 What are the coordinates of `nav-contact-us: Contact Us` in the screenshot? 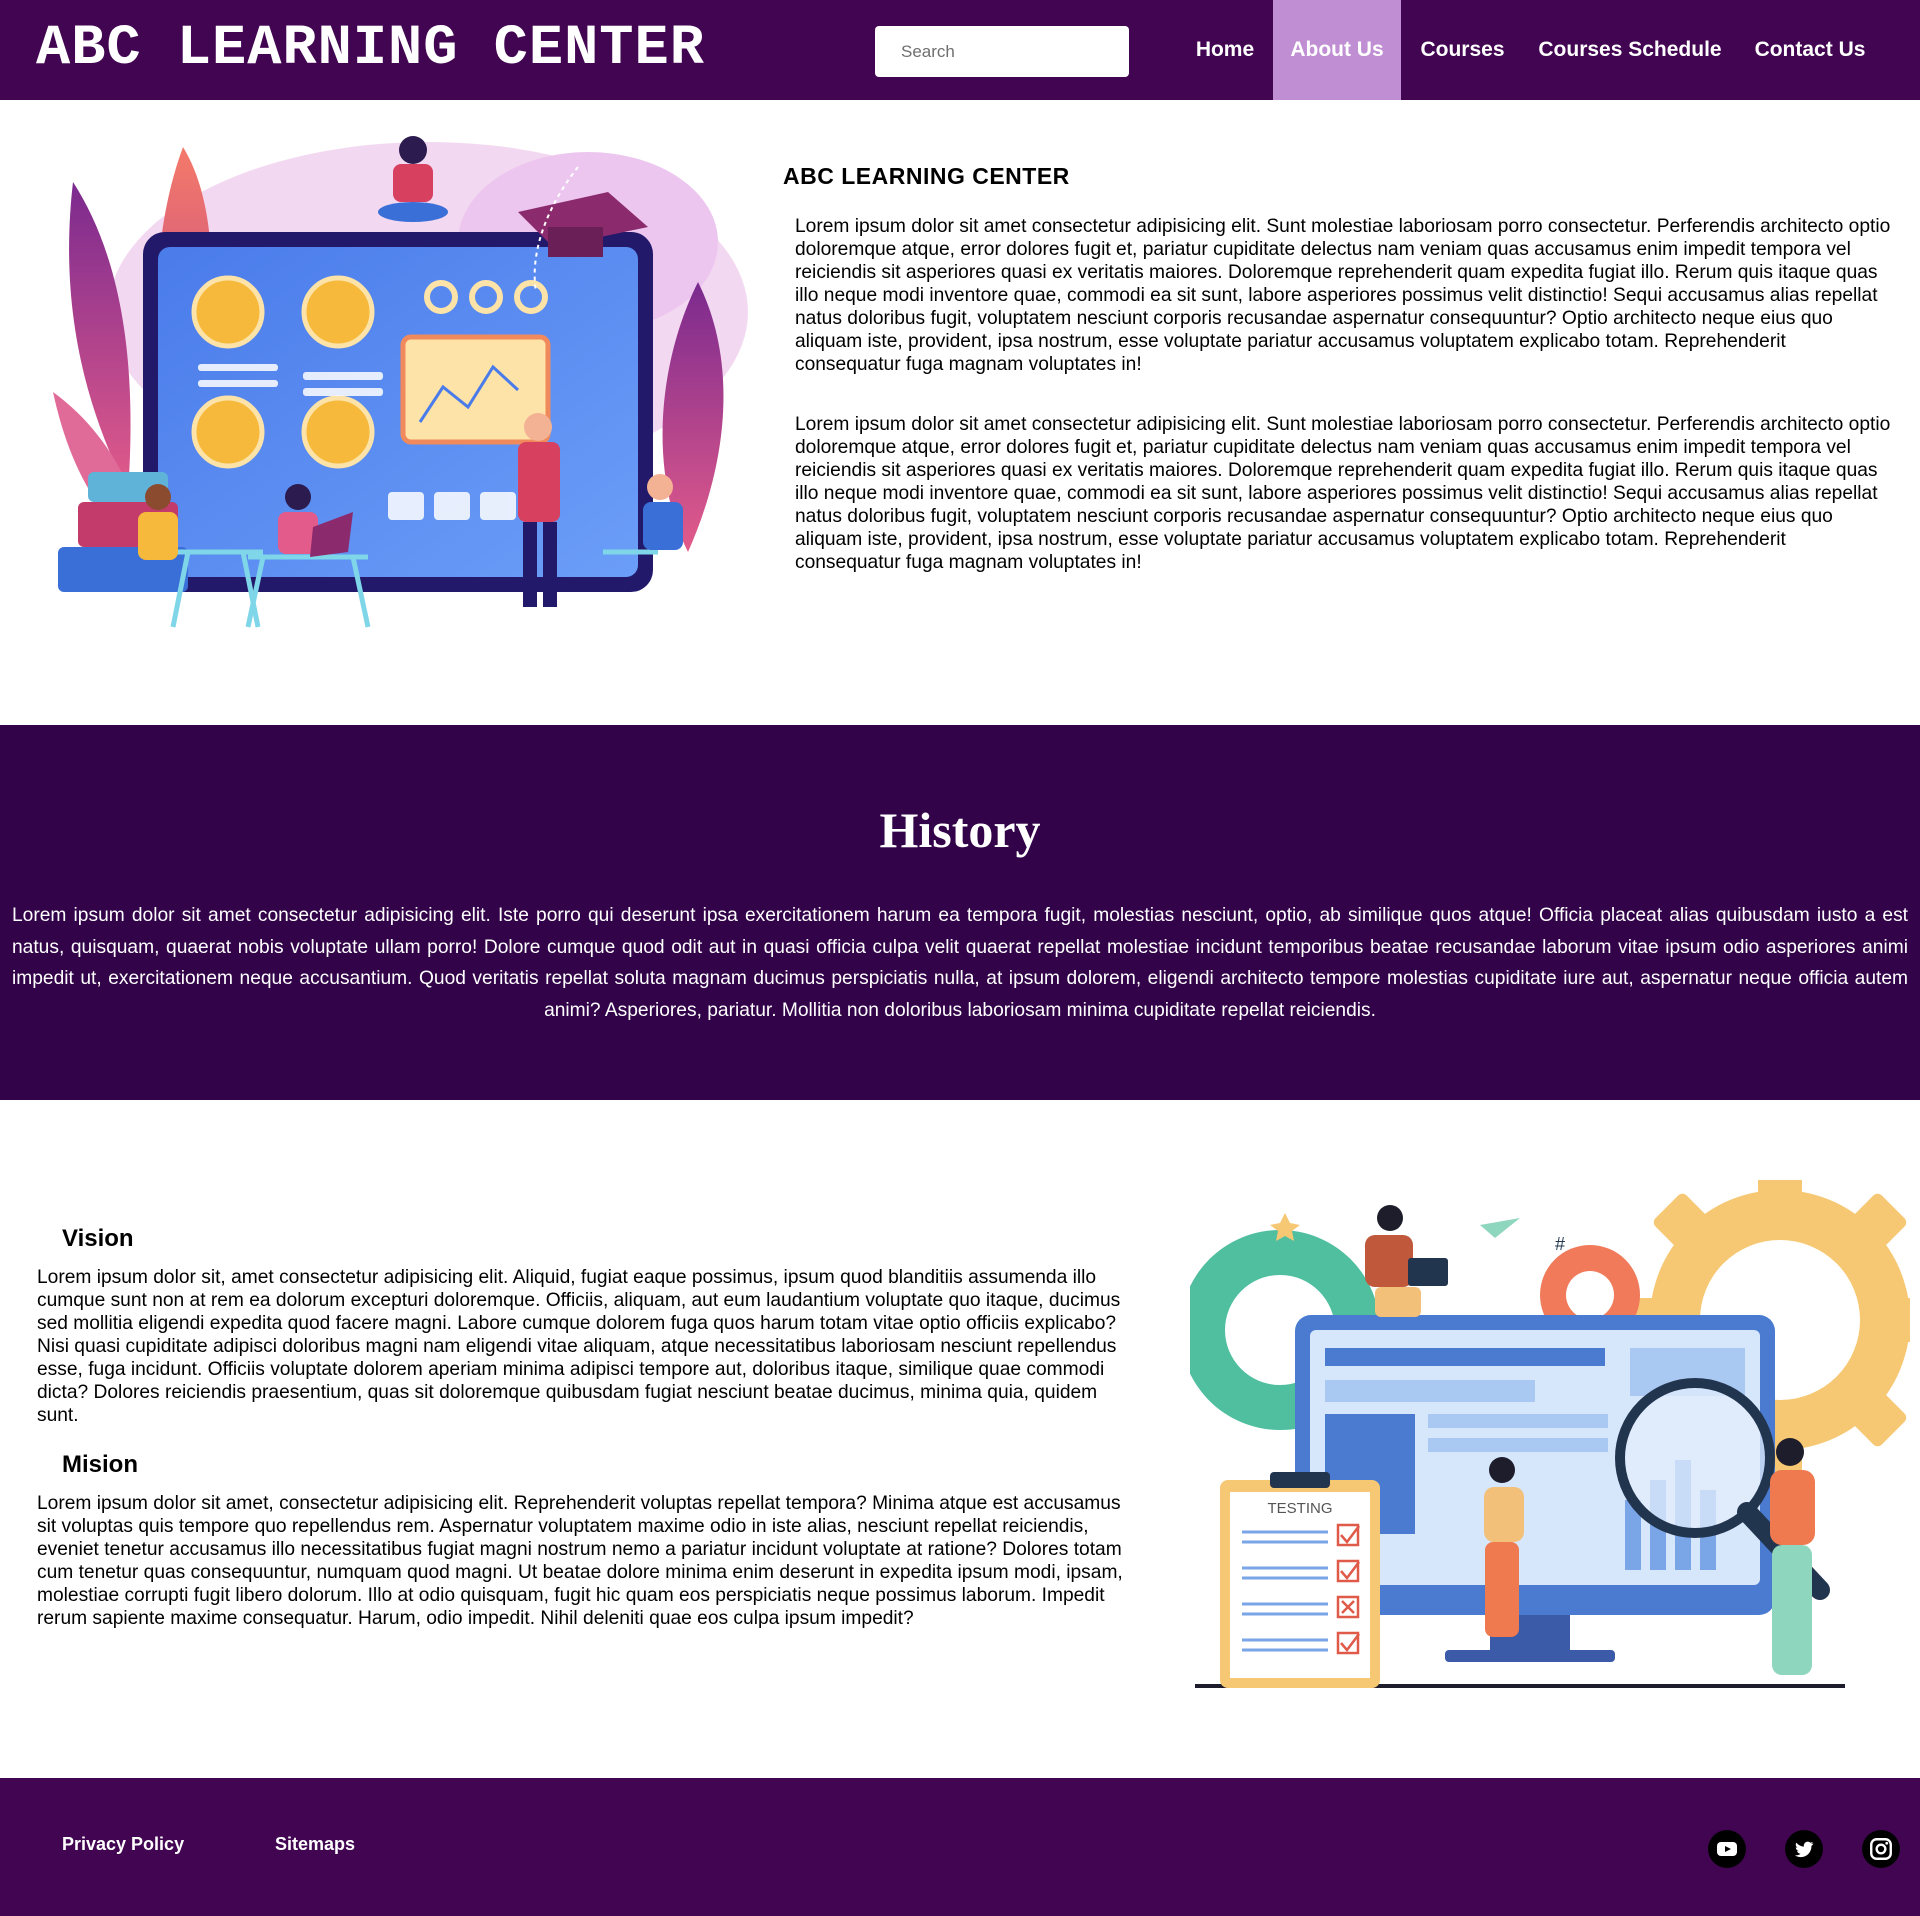 It's located at (1810, 50).